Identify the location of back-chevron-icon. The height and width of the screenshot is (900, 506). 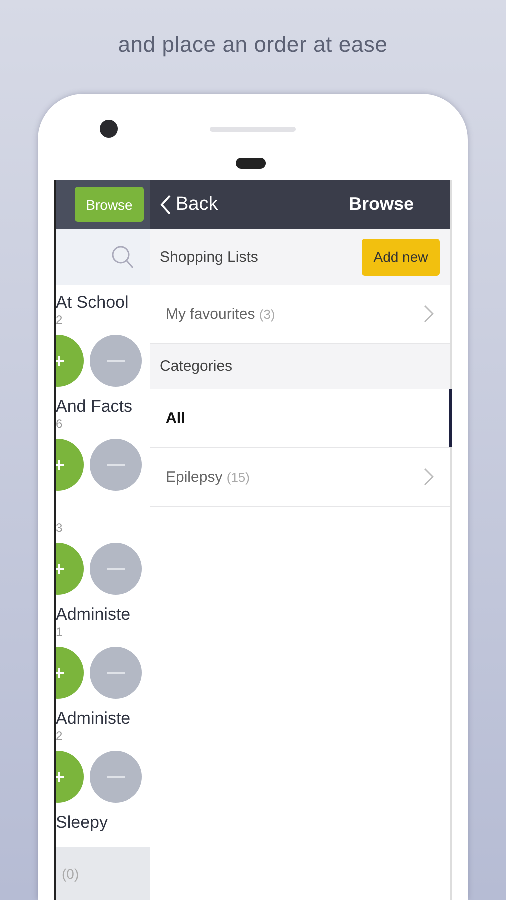
(166, 204).